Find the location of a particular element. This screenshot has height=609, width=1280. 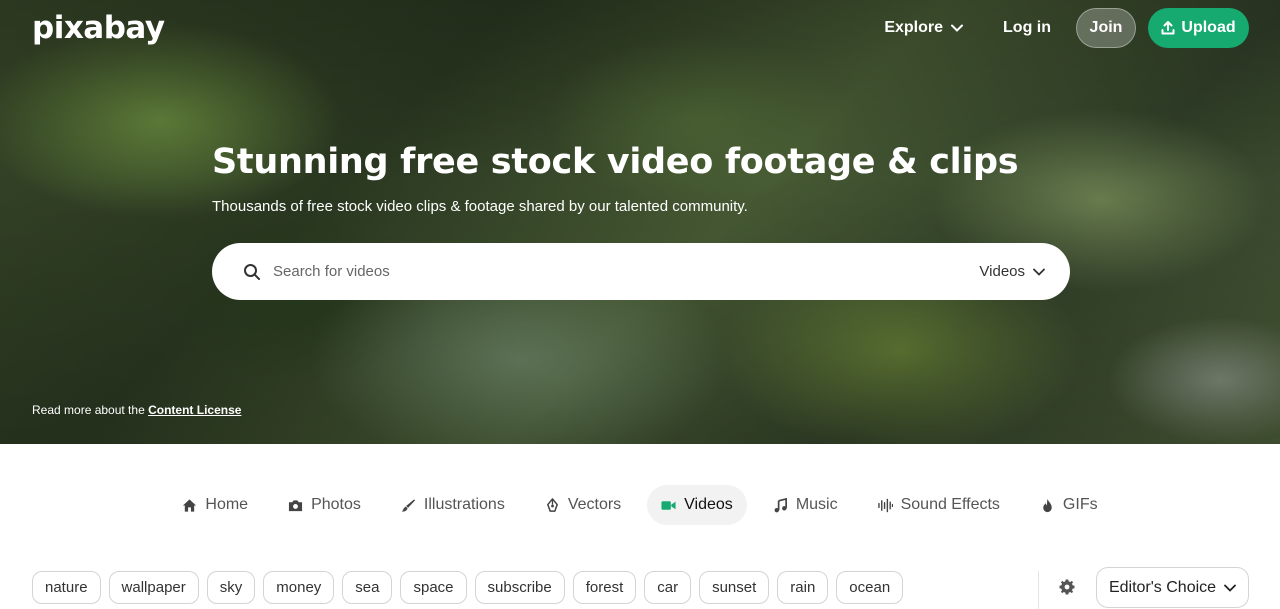

search-icon is located at coordinates (252, 272).